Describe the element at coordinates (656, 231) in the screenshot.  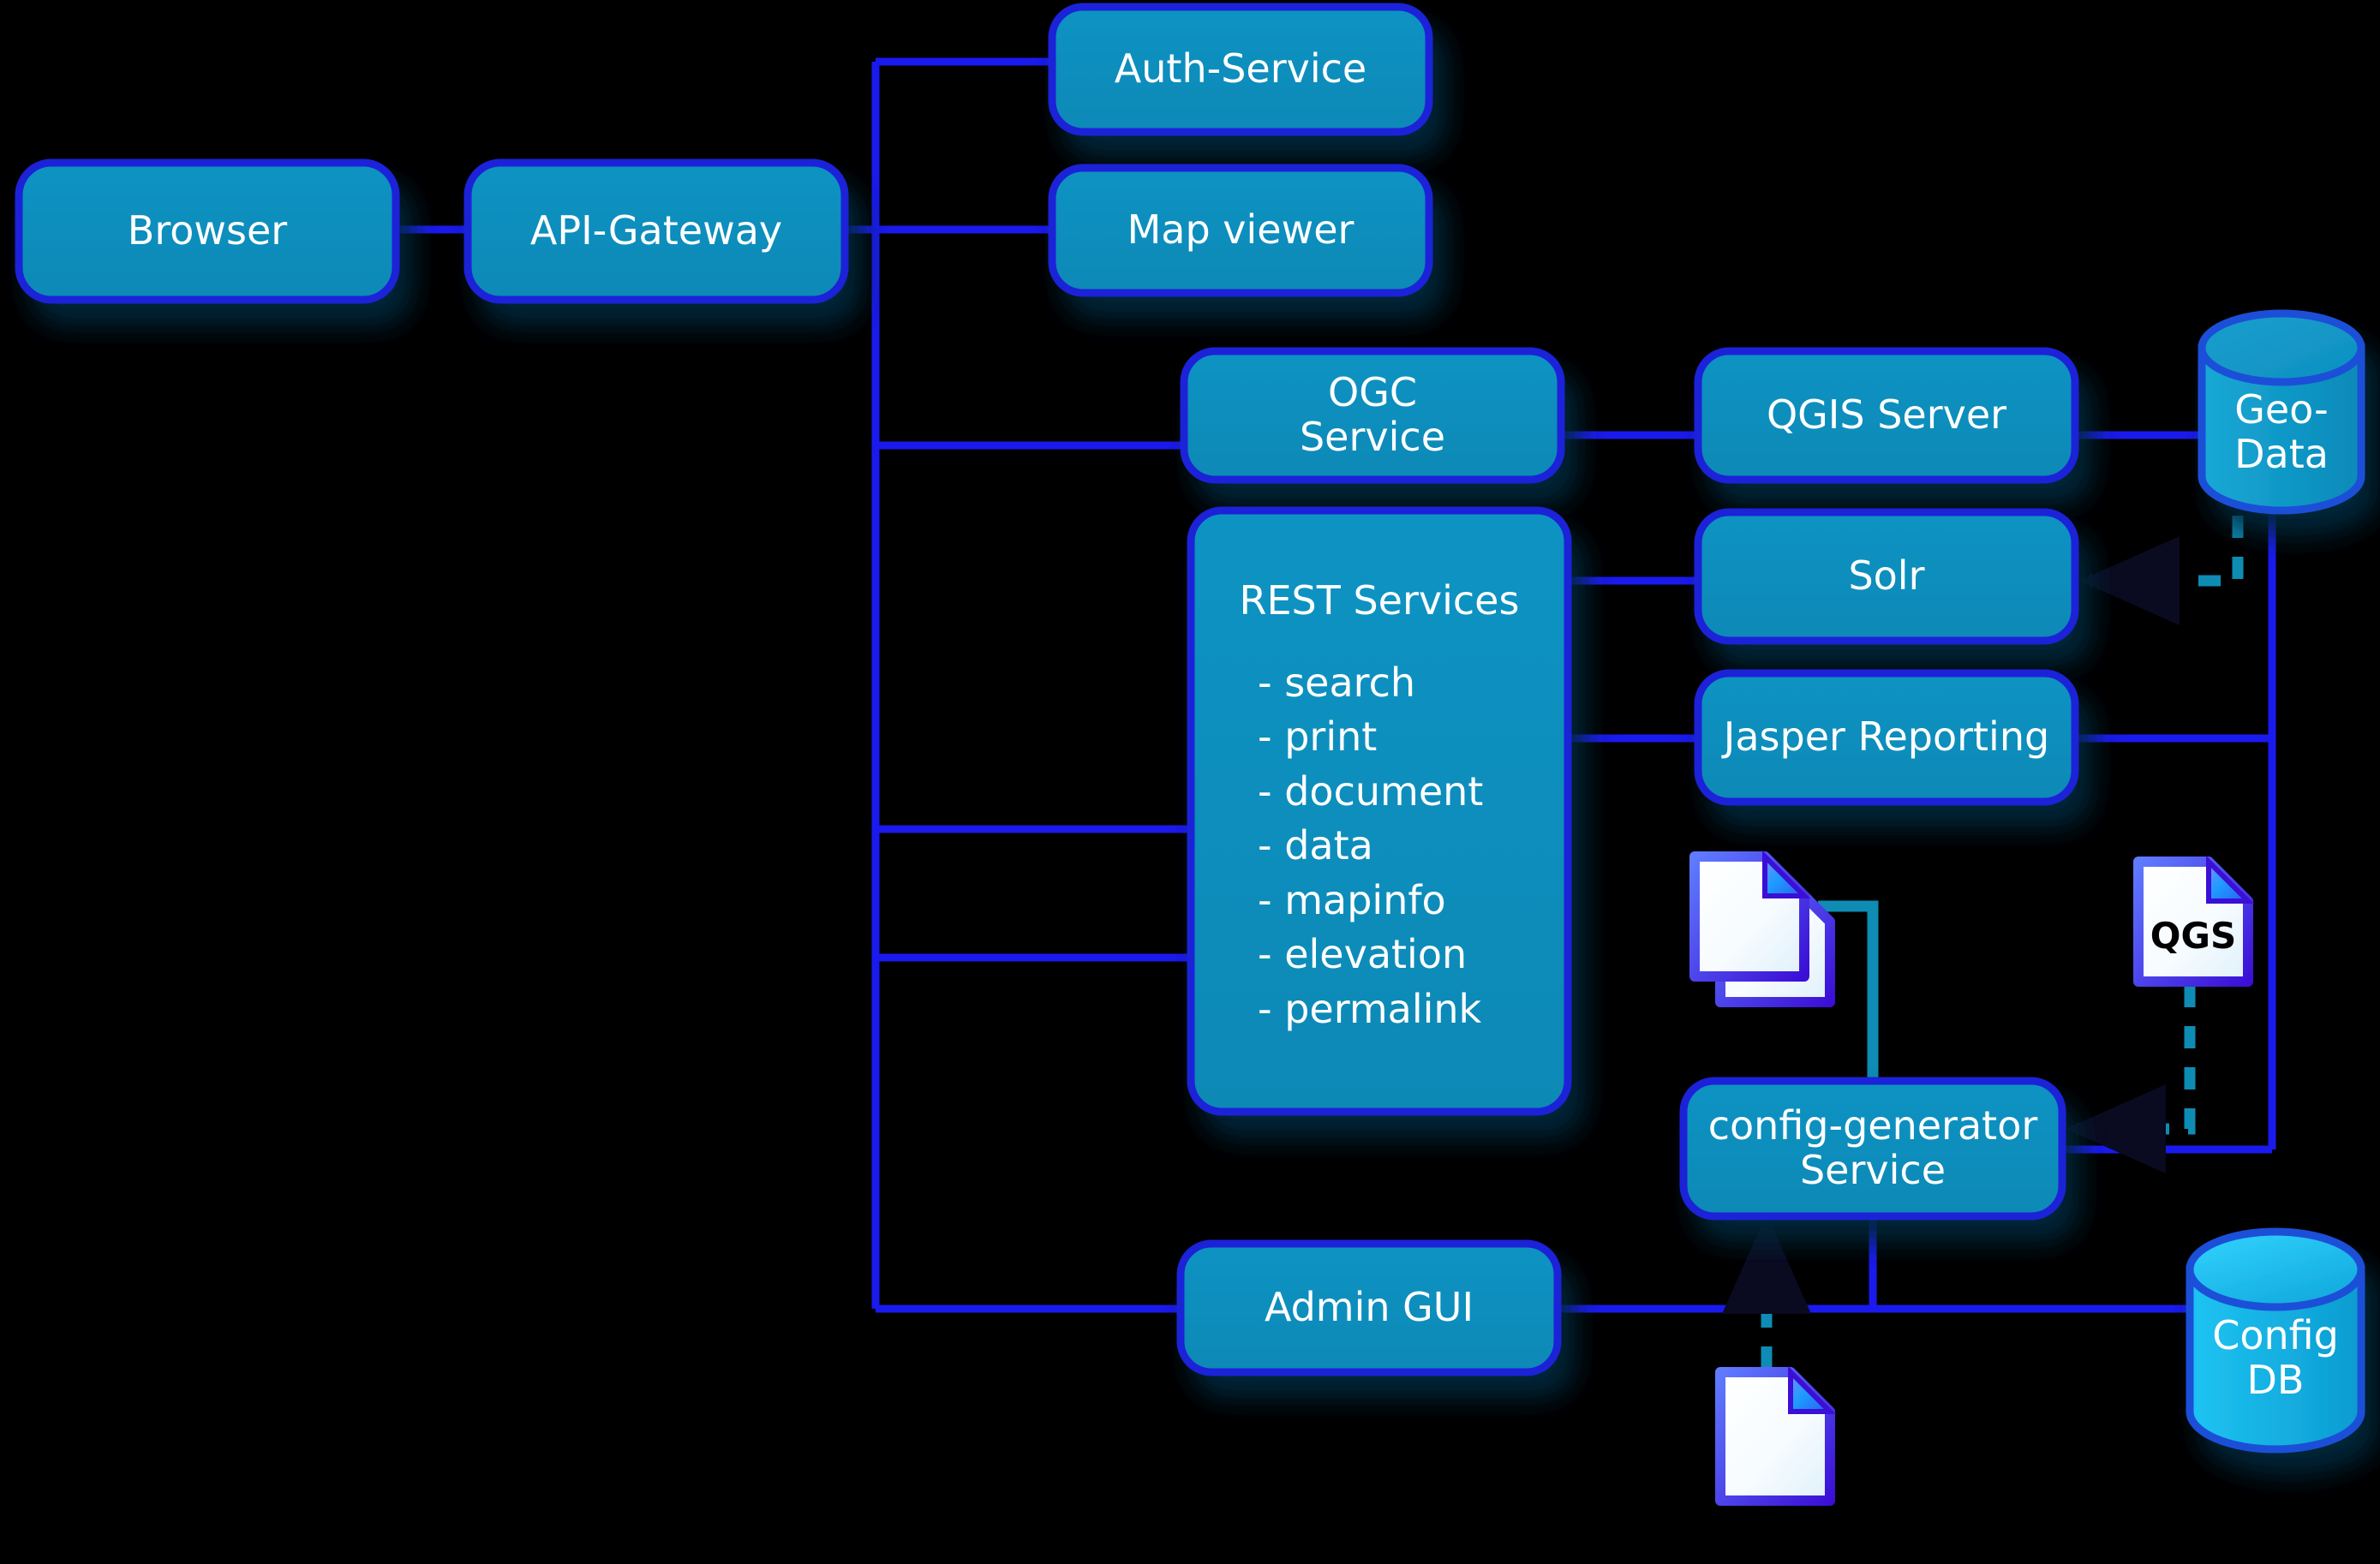
I see `node-api-gateway` at that location.